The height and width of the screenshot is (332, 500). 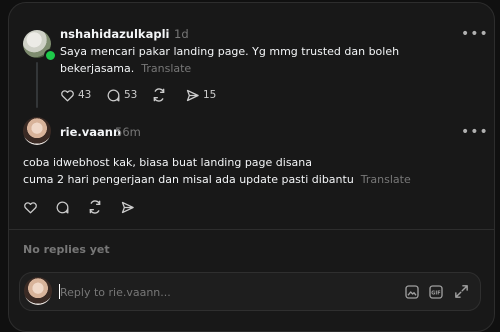 What do you see at coordinates (37, 131) in the screenshot?
I see `reply-author-avatar` at bounding box center [37, 131].